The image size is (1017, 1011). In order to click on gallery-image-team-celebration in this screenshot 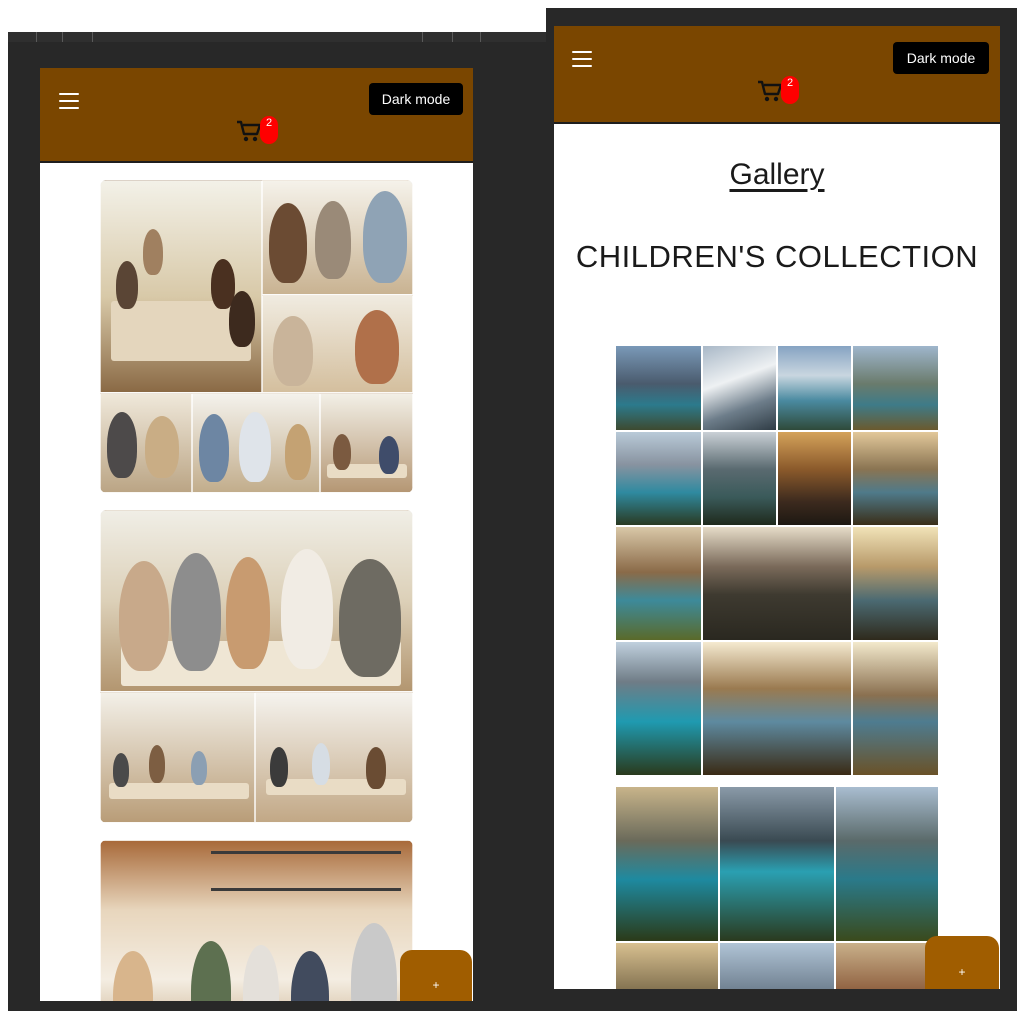, I will do `click(256, 666)`.